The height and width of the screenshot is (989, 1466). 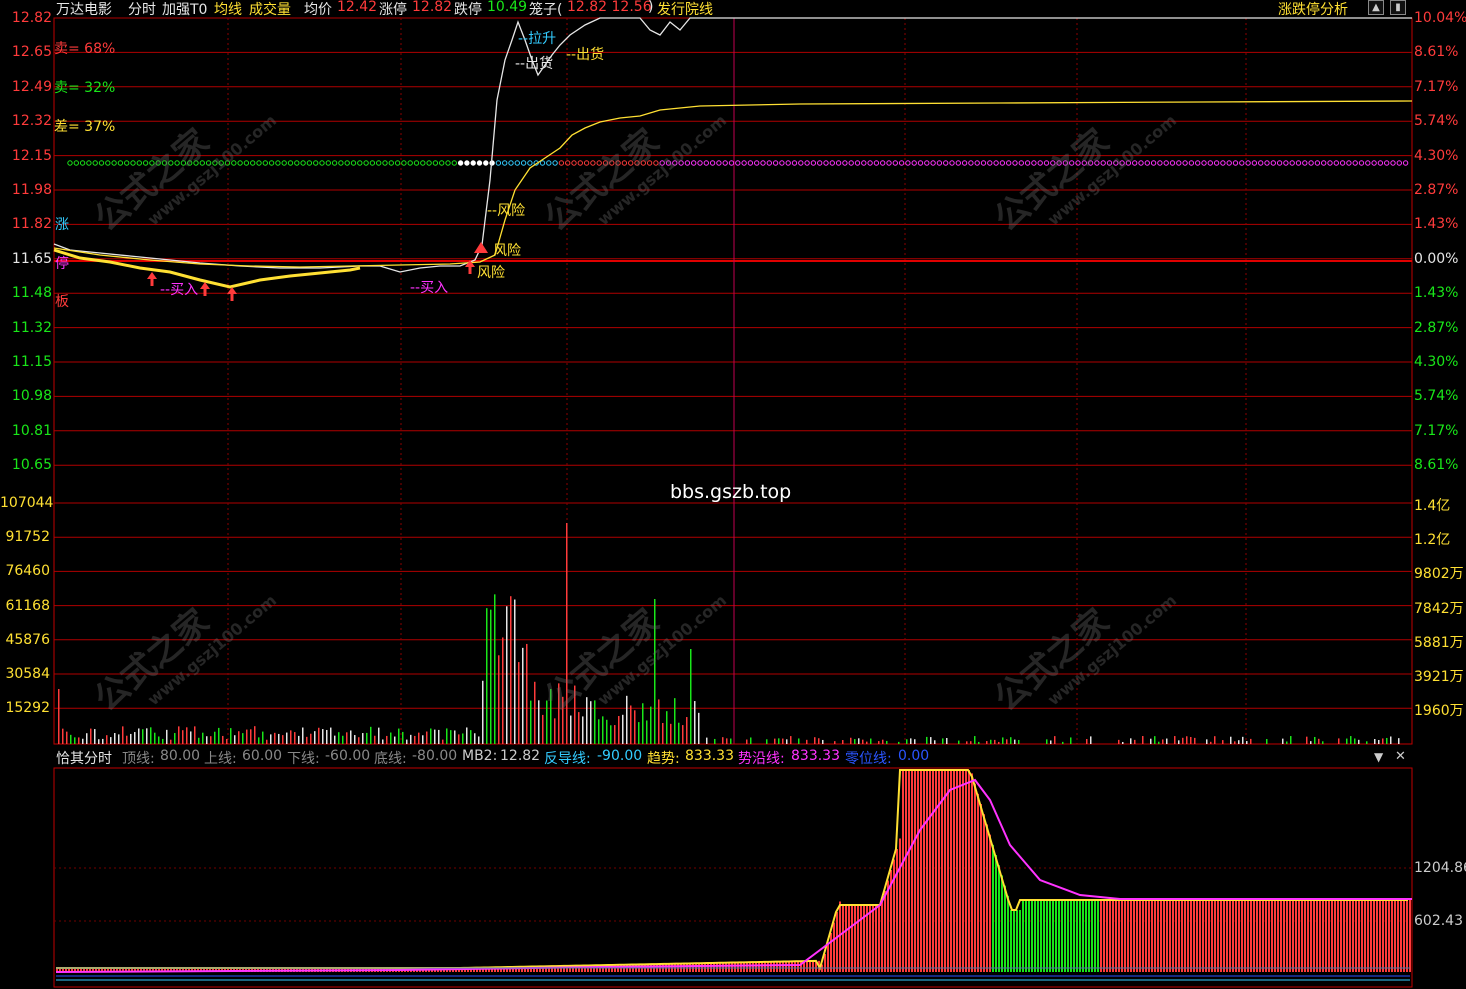 What do you see at coordinates (27, 537) in the screenshot?
I see `volume-tick: 91752` at bounding box center [27, 537].